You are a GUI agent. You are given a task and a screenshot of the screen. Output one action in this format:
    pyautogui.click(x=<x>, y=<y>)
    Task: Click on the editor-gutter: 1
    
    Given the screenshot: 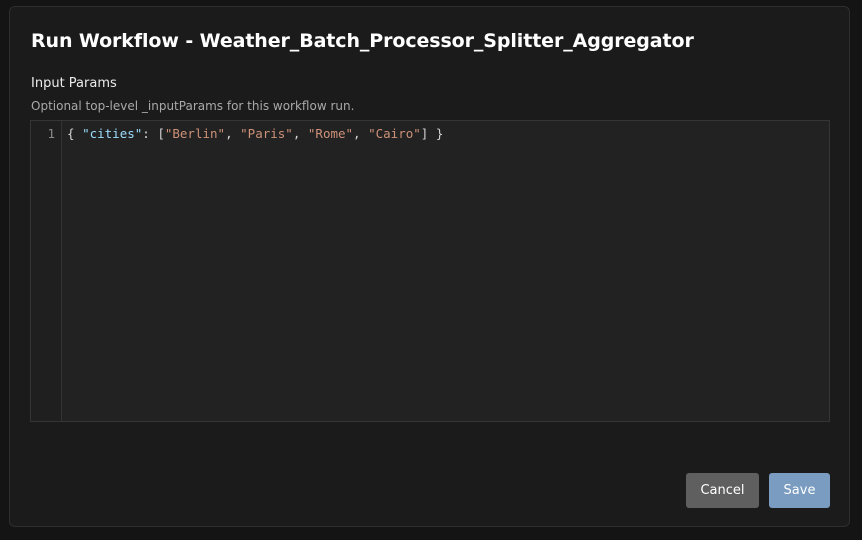 What is the action you would take?
    pyautogui.click(x=46, y=271)
    